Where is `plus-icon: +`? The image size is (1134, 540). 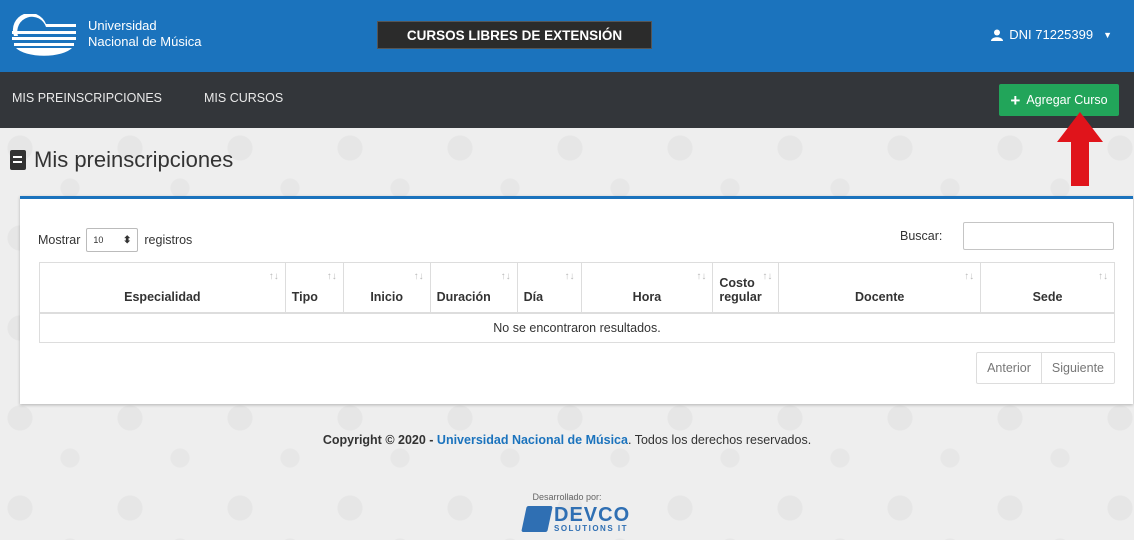 plus-icon: + is located at coordinates (1015, 100).